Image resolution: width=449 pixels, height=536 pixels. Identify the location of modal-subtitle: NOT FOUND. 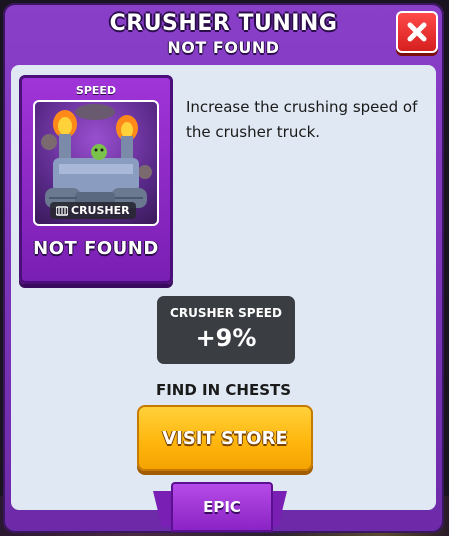
(223, 47).